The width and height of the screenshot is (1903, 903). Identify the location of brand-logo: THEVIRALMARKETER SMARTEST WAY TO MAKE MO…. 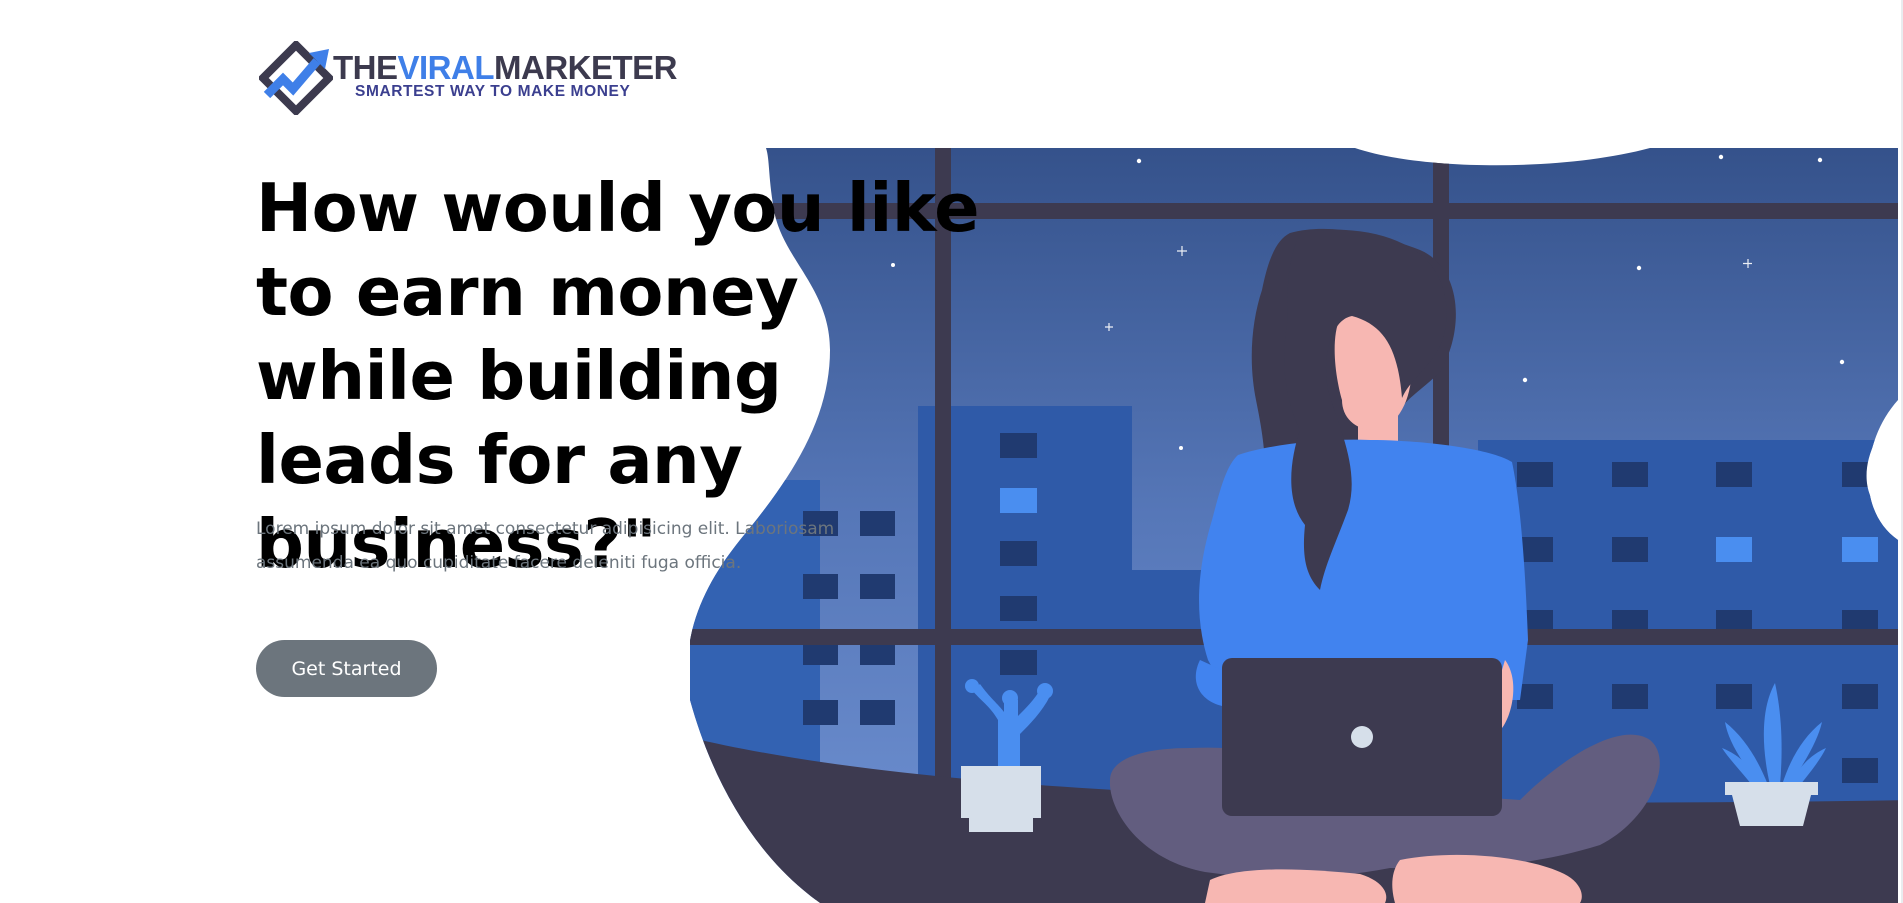
(468, 79).